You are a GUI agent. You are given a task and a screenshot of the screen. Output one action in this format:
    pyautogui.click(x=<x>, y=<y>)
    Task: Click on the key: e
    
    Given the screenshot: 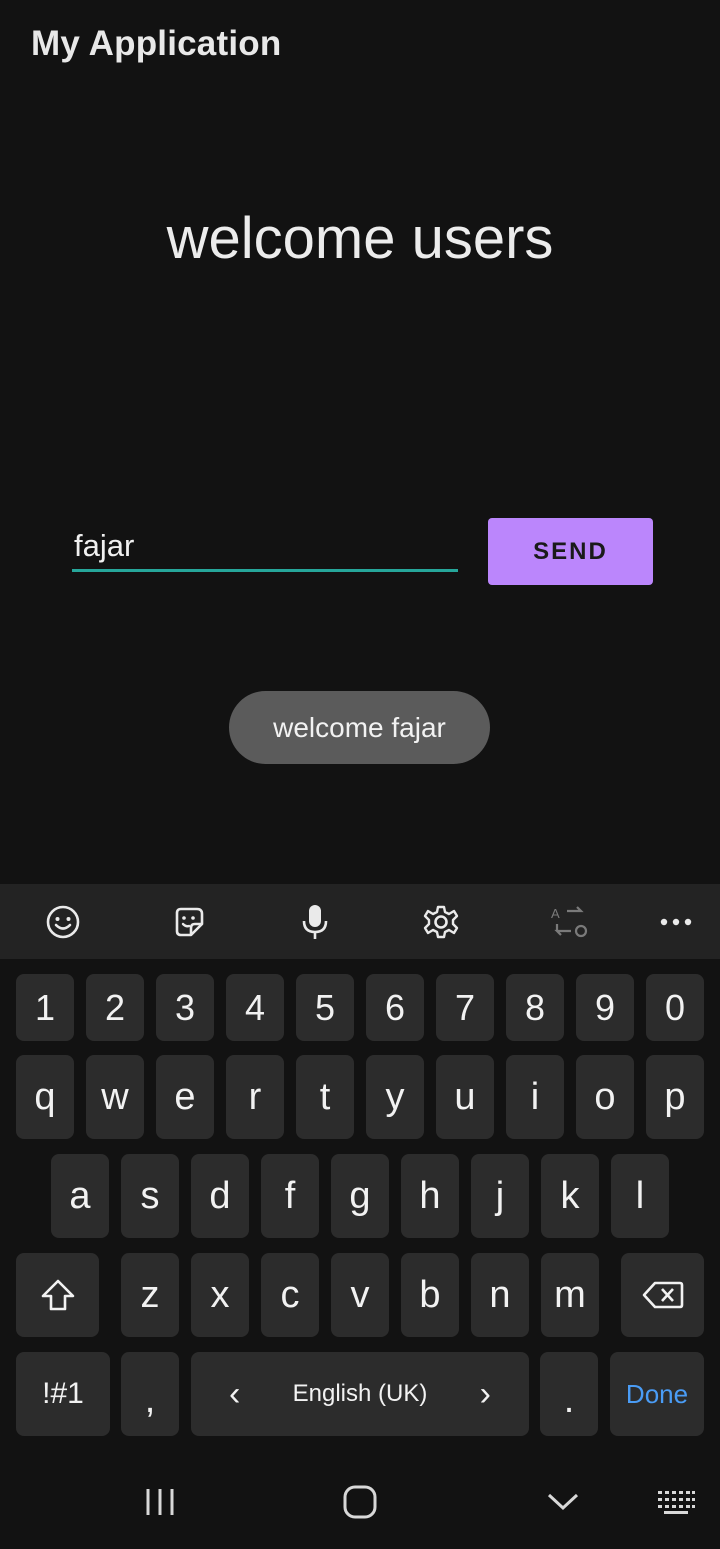 What is the action you would take?
    pyautogui.click(x=185, y=1097)
    